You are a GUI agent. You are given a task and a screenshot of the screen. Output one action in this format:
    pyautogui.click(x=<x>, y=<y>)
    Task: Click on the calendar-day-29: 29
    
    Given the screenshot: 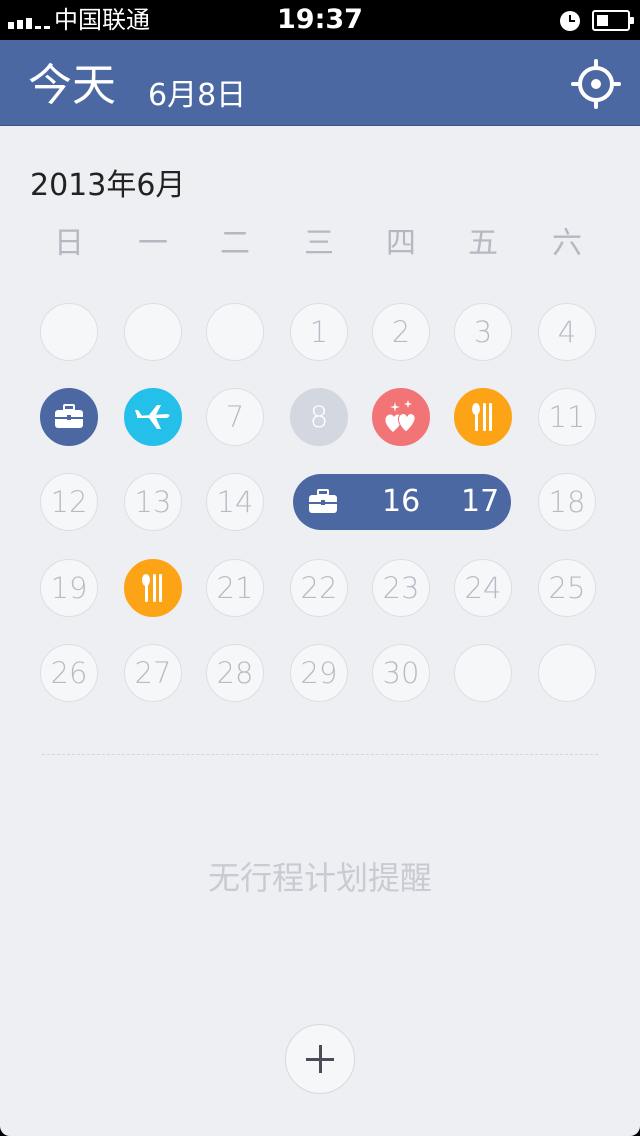 What is the action you would take?
    pyautogui.click(x=319, y=673)
    